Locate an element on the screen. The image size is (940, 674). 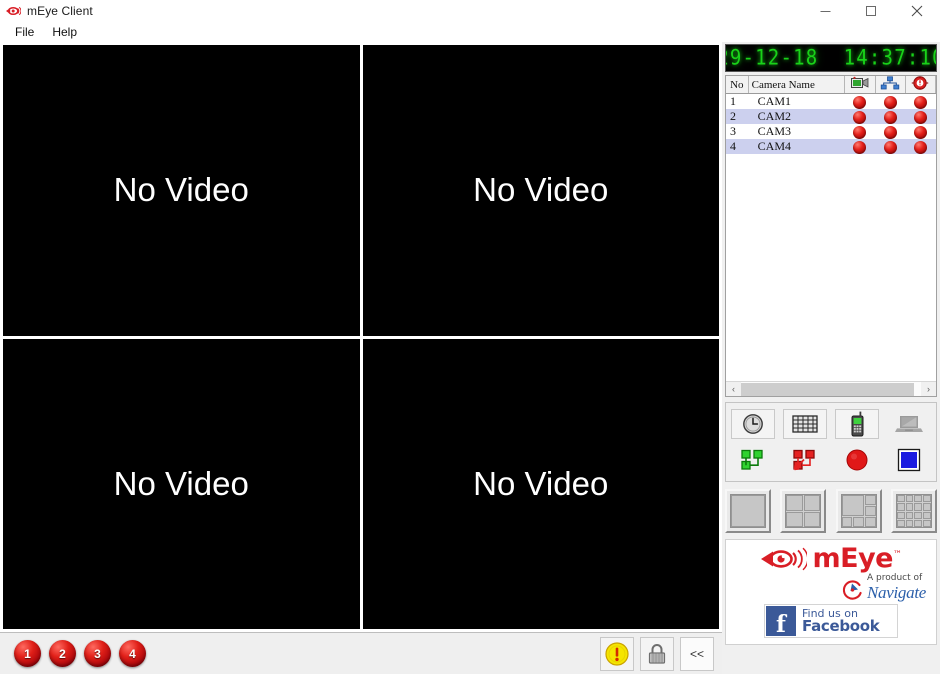
disconnect-all-button is located at coordinates (805, 460).